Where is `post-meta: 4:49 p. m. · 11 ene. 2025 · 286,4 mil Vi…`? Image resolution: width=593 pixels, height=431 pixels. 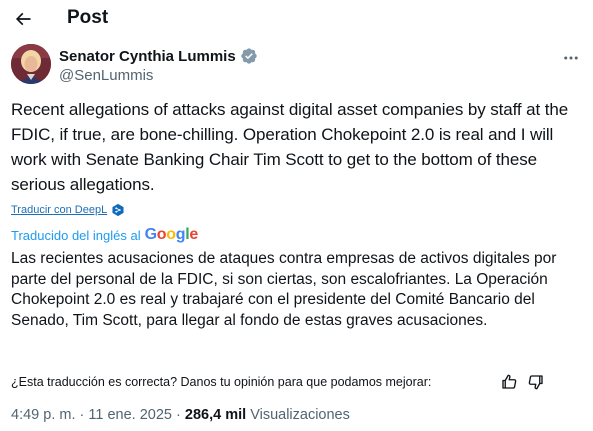 post-meta: 4:49 p. m. · 11 ene. 2025 · 286,4 mil Vi… is located at coordinates (180, 415).